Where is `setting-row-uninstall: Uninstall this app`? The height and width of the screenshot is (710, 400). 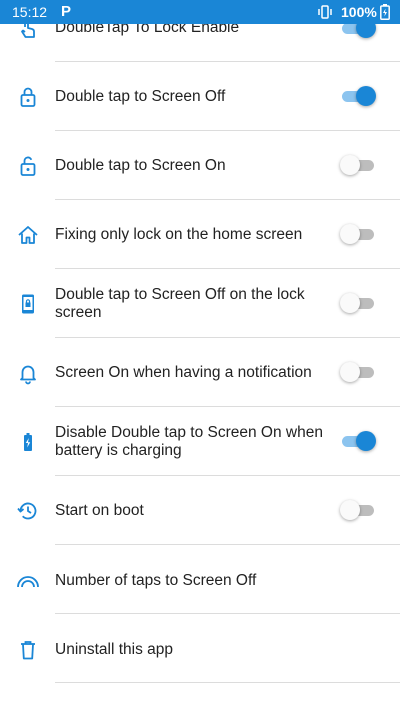 setting-row-uninstall: Uninstall this app is located at coordinates (200, 648).